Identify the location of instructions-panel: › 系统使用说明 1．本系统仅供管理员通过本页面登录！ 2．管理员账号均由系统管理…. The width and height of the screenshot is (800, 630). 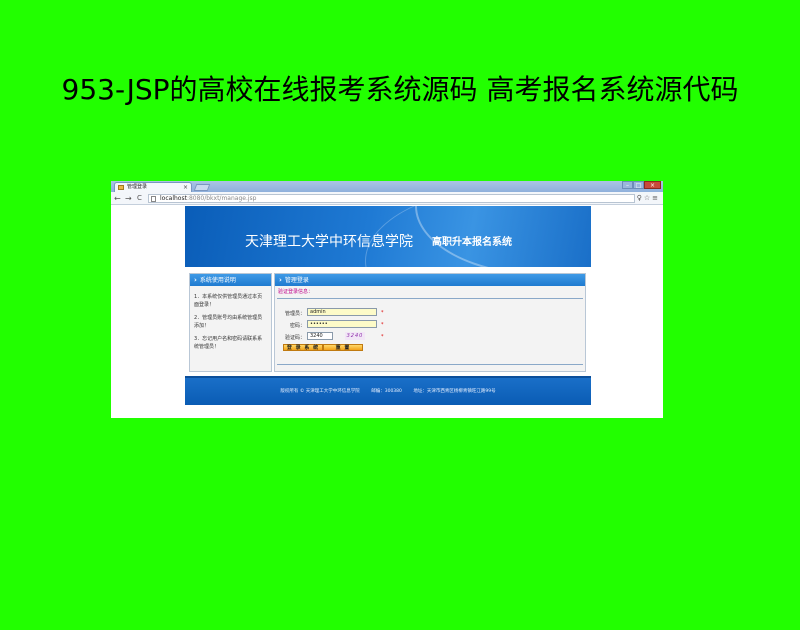
(230, 322).